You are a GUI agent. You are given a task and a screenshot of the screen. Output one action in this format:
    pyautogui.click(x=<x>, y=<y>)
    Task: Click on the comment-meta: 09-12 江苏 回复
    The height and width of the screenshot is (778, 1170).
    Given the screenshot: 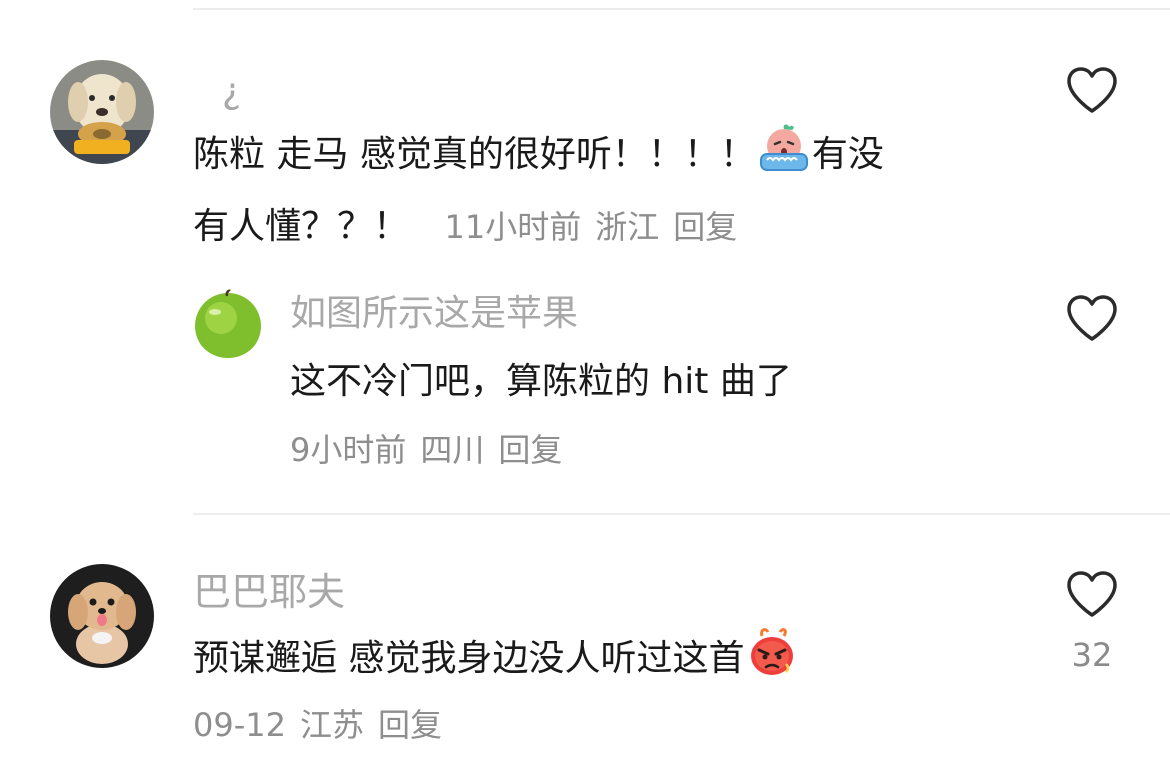 What is the action you would take?
    pyautogui.click(x=317, y=725)
    